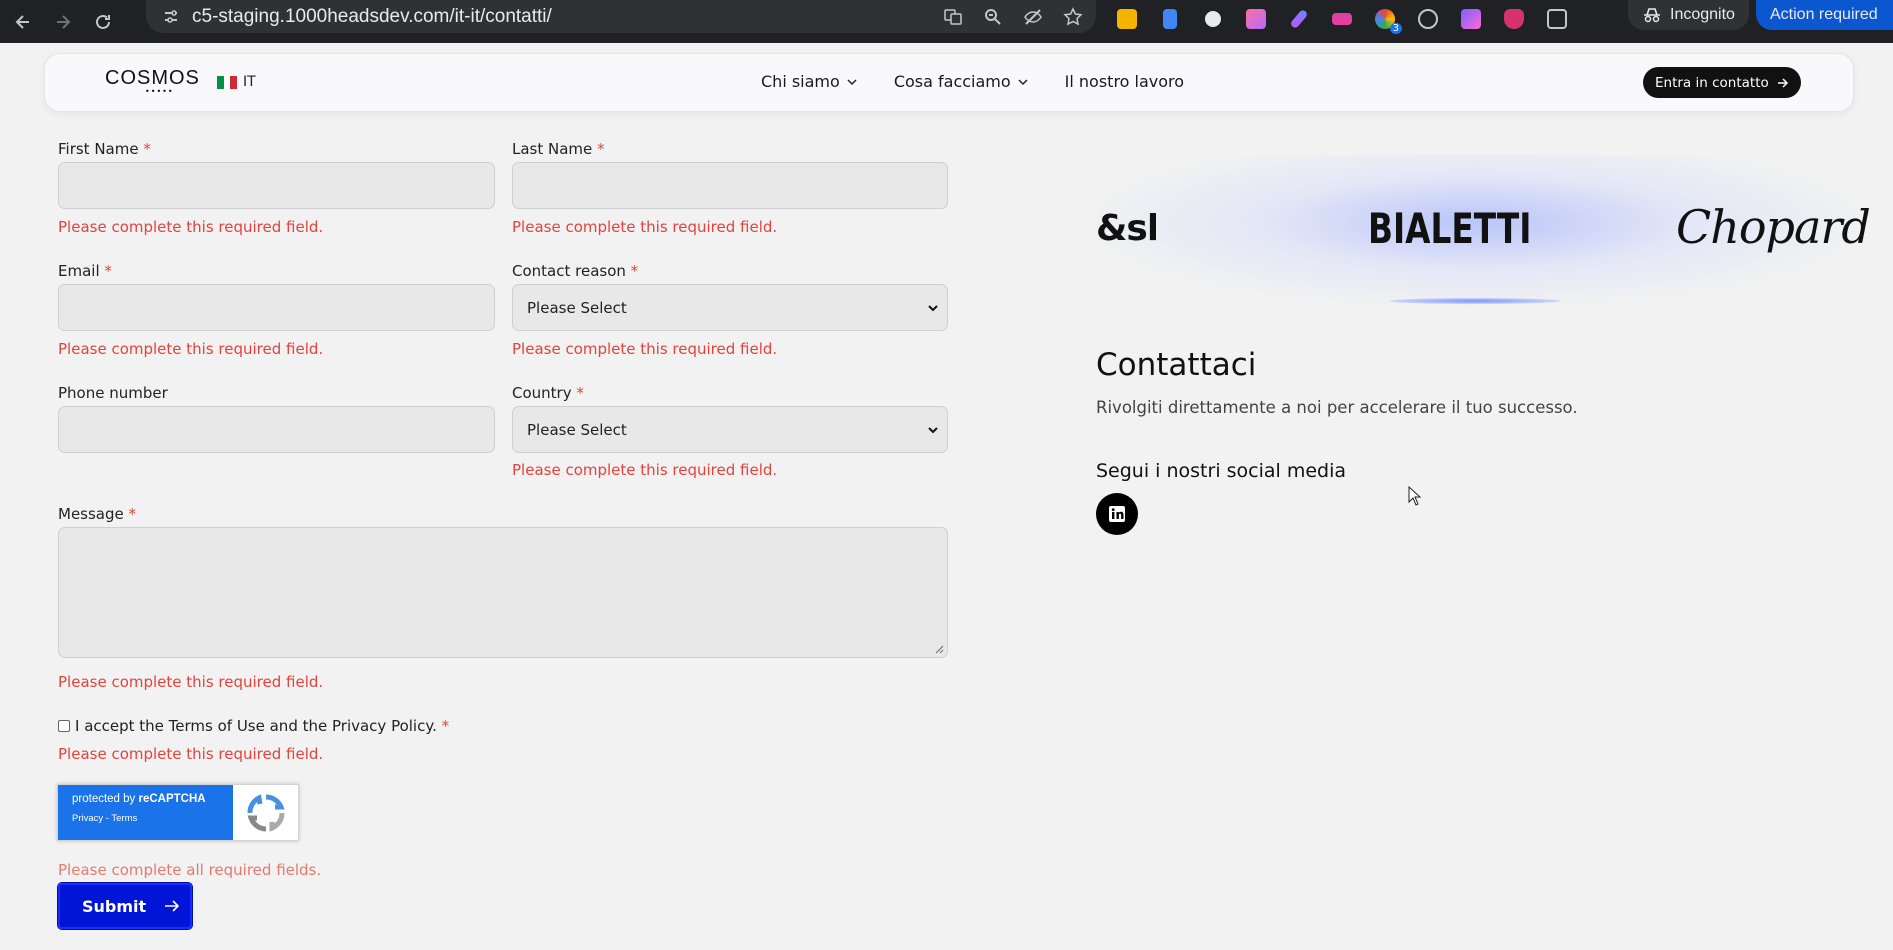  I want to click on resize-grip-icon, so click(939, 649).